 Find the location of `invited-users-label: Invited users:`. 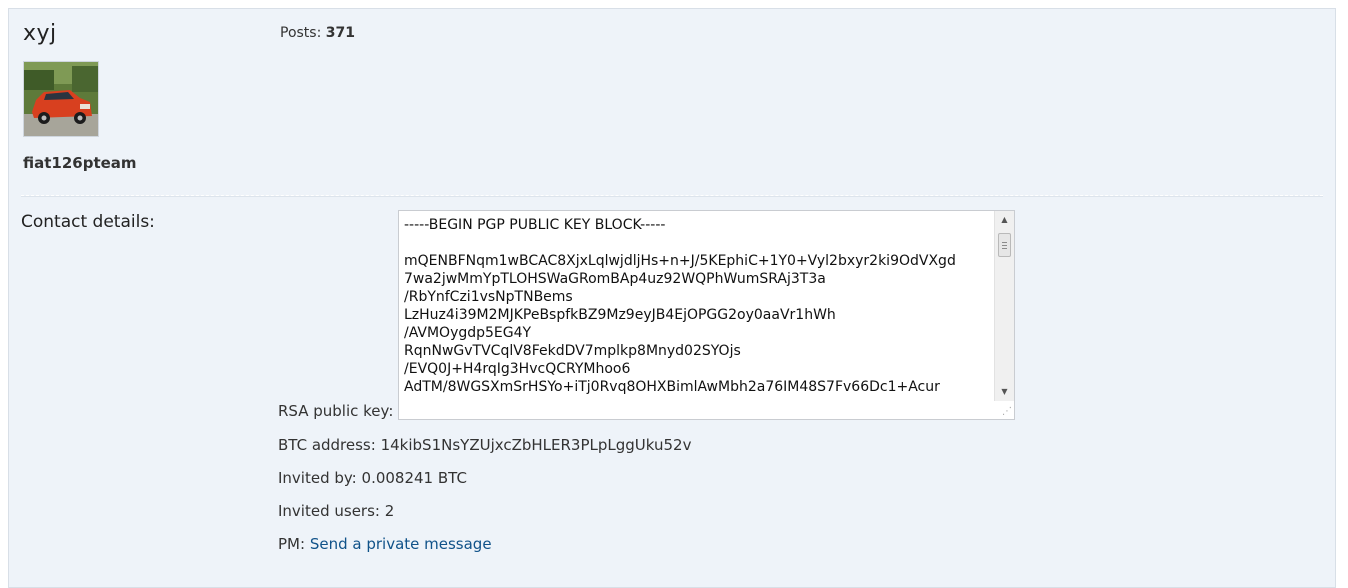

invited-users-label: Invited users: is located at coordinates (329, 511).